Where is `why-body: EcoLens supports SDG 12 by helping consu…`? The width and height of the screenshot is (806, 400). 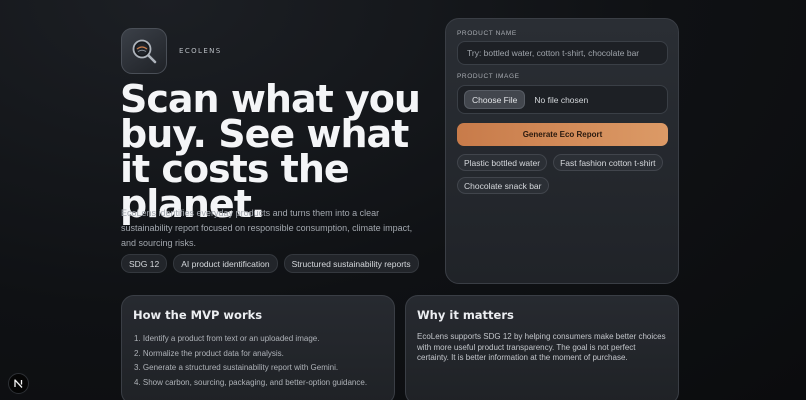 why-body: EcoLens supports SDG 12 by helping consu… is located at coordinates (541, 347).